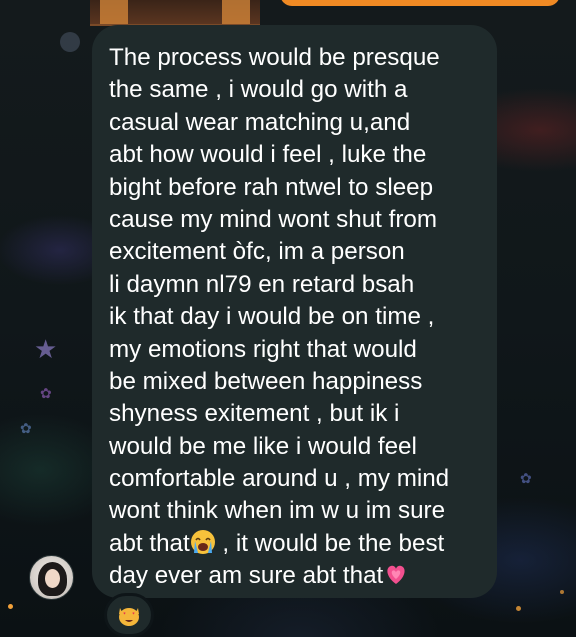  What do you see at coordinates (279, 479) in the screenshot?
I see `message-line: comfortable around u , my mind` at bounding box center [279, 479].